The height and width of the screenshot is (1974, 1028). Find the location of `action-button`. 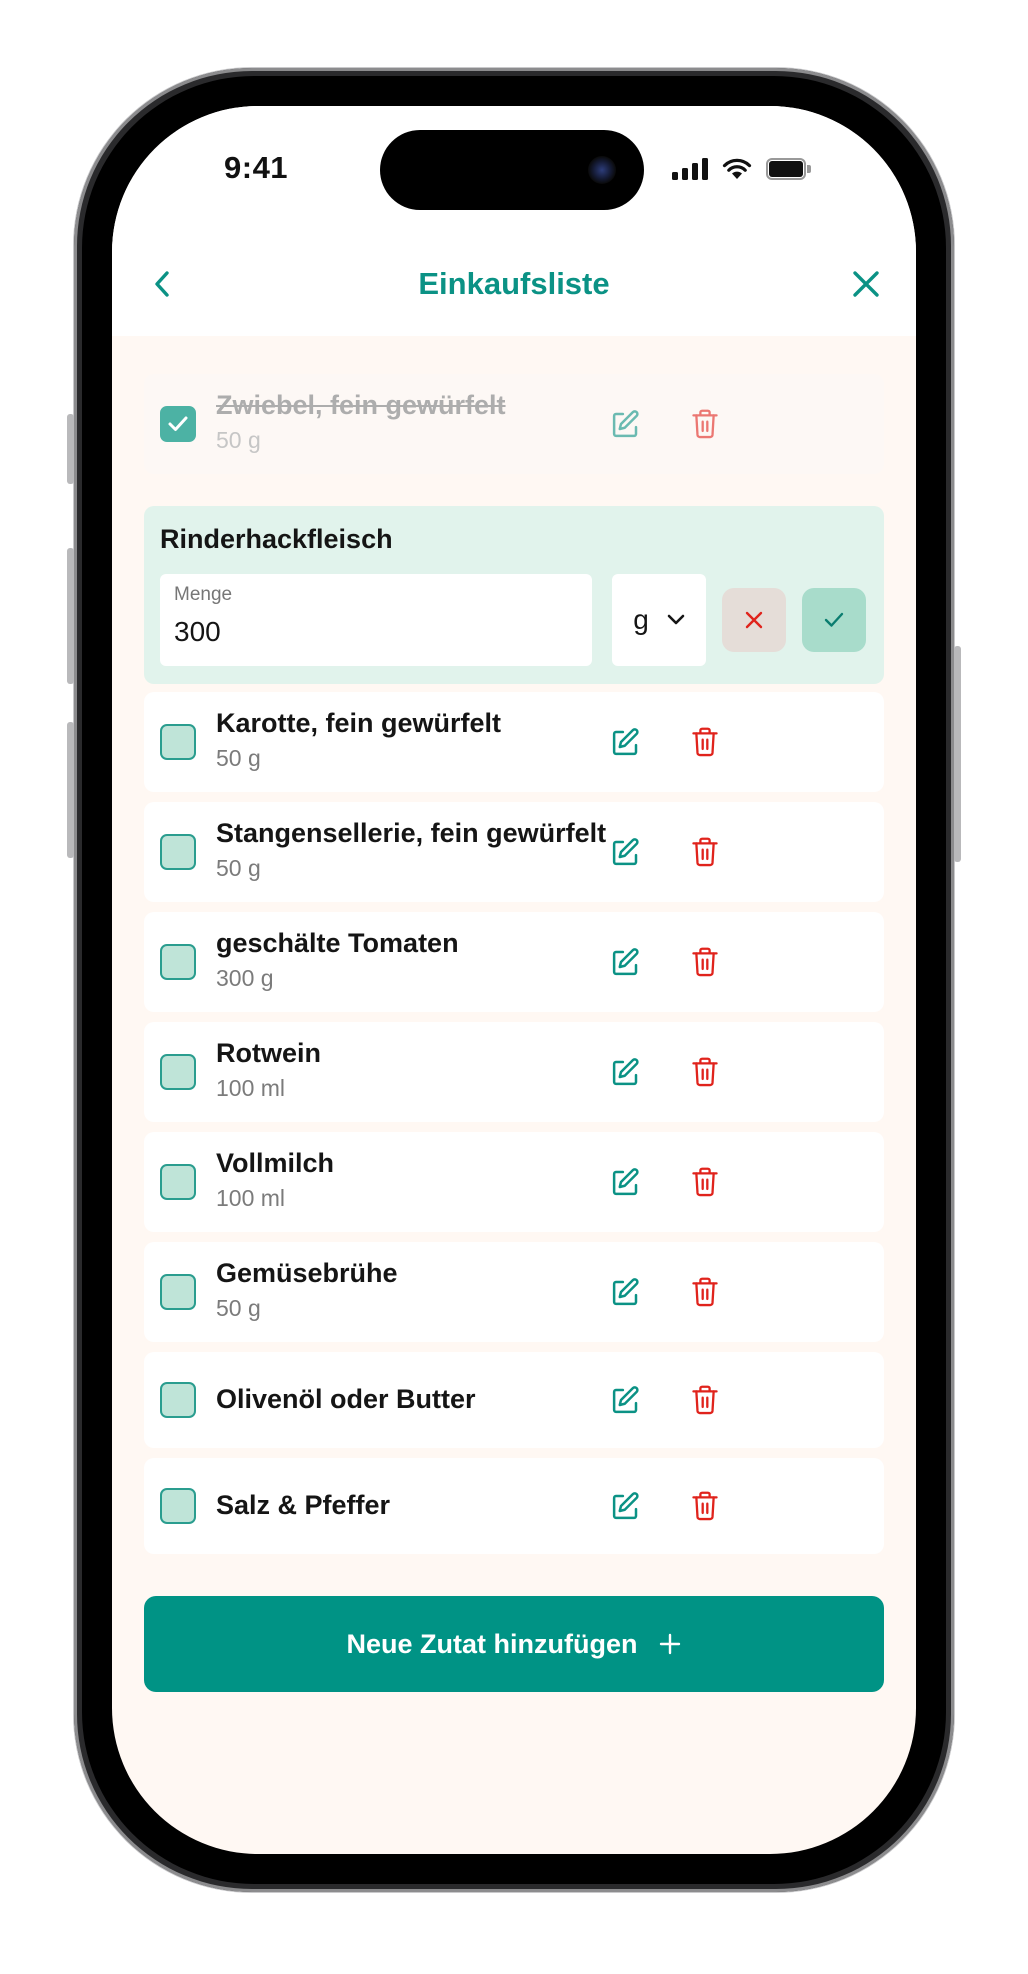

action-button is located at coordinates (70, 449).